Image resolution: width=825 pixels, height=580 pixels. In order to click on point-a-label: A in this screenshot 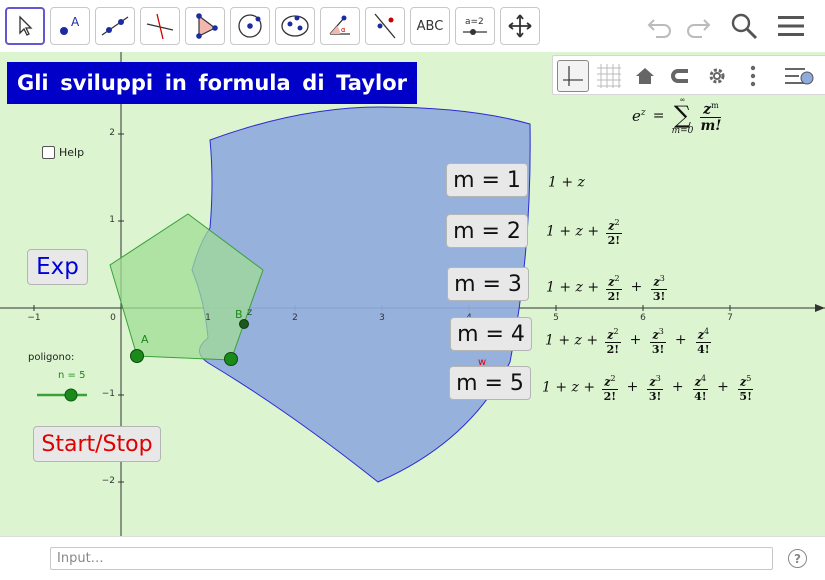, I will do `click(145, 339)`.